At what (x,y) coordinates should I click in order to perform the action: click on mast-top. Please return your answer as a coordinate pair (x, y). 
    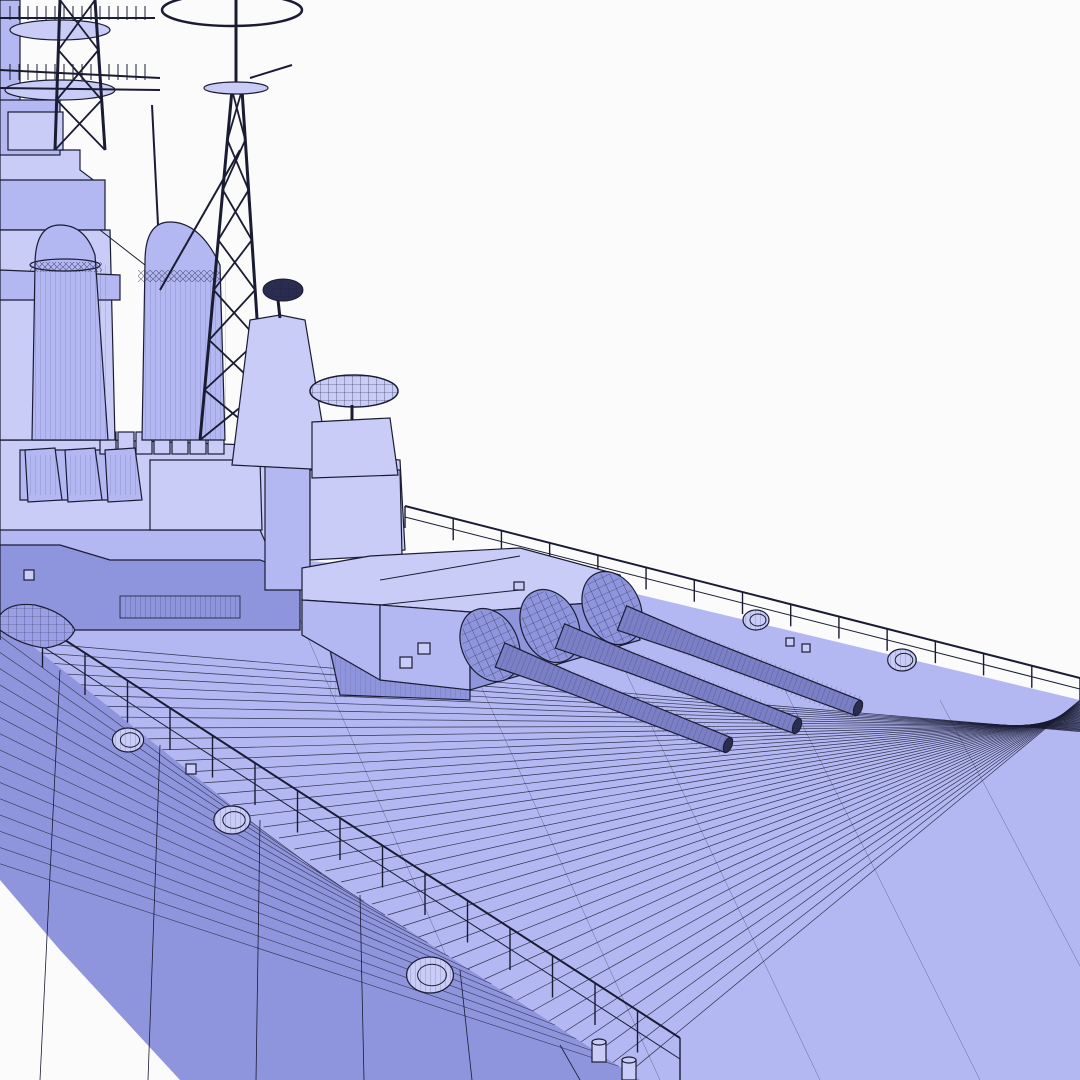
    Looking at the image, I should click on (227, 113).